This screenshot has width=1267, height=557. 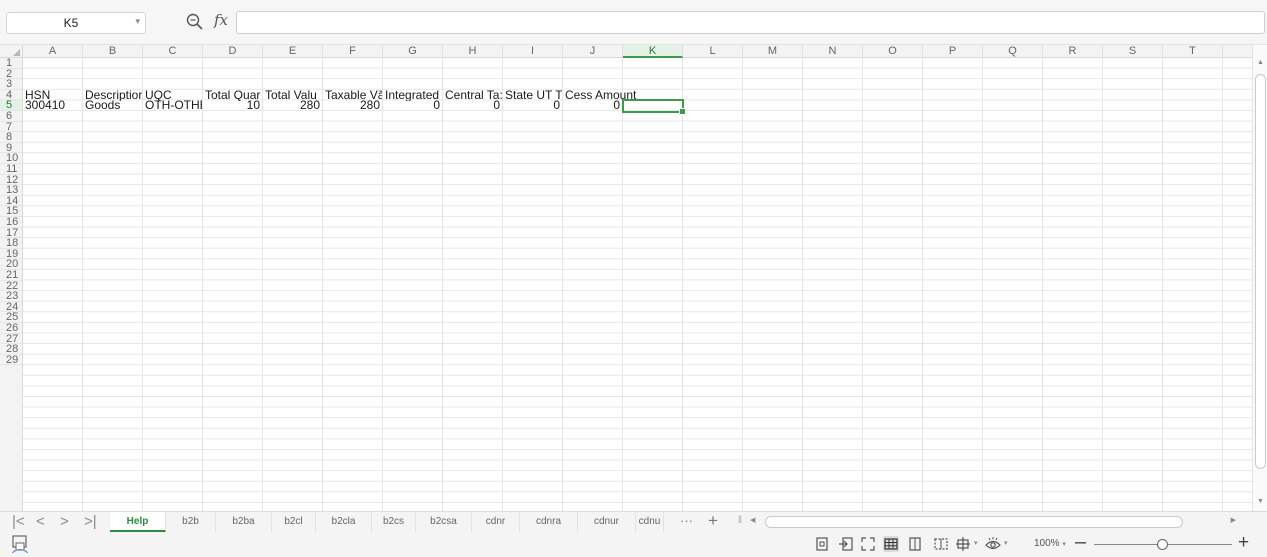 What do you see at coordinates (413, 95) in the screenshot?
I see `cell-g4: Integrated` at bounding box center [413, 95].